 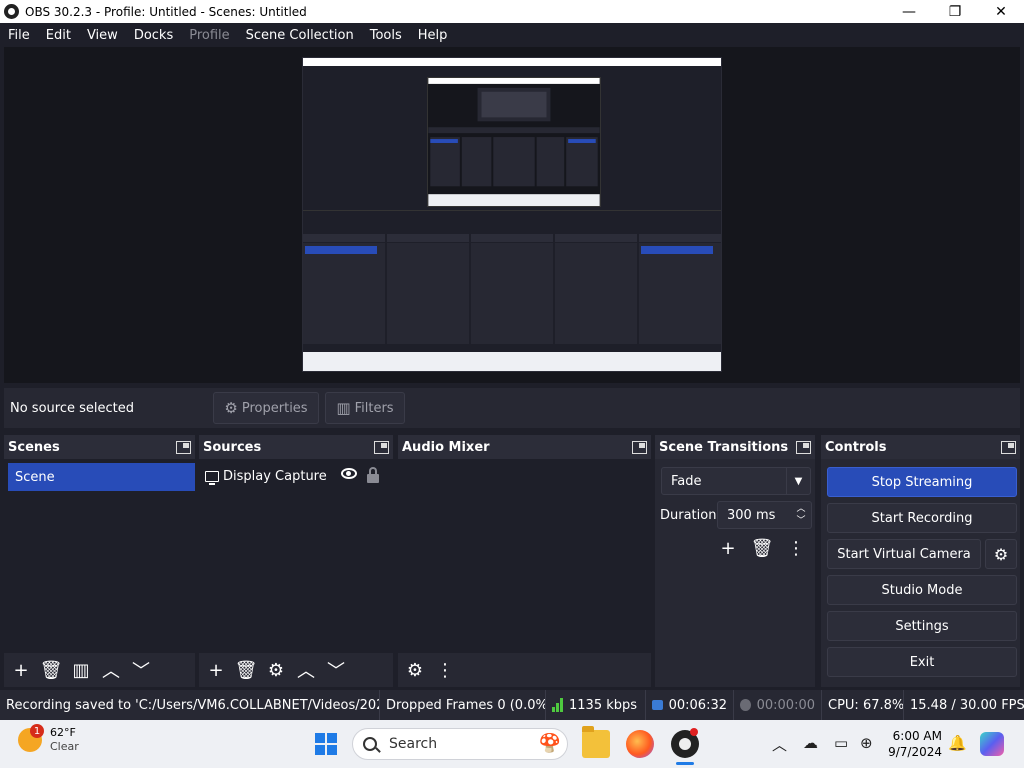 What do you see at coordinates (686, 481) in the screenshot?
I see `transition-selected-label: Fade` at bounding box center [686, 481].